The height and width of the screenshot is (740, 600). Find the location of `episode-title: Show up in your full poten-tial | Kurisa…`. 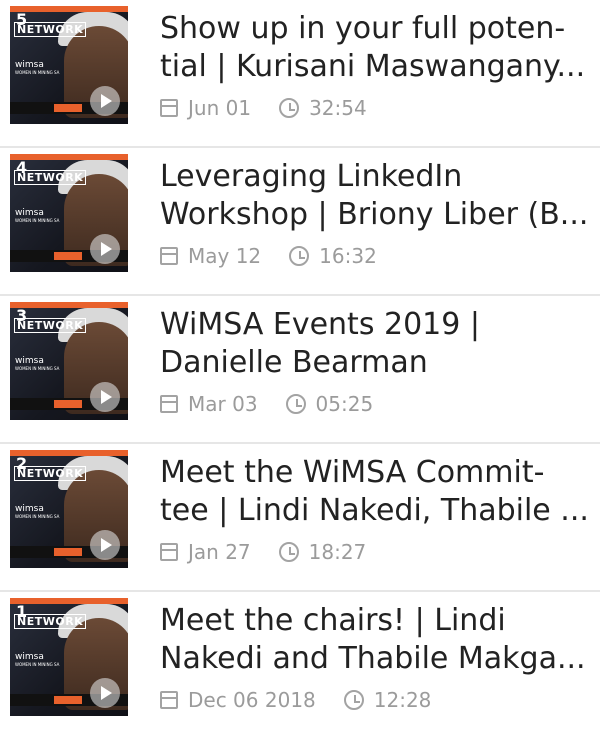

episode-title: Show up in your full poten-tial | Kurisa… is located at coordinates (375, 48).